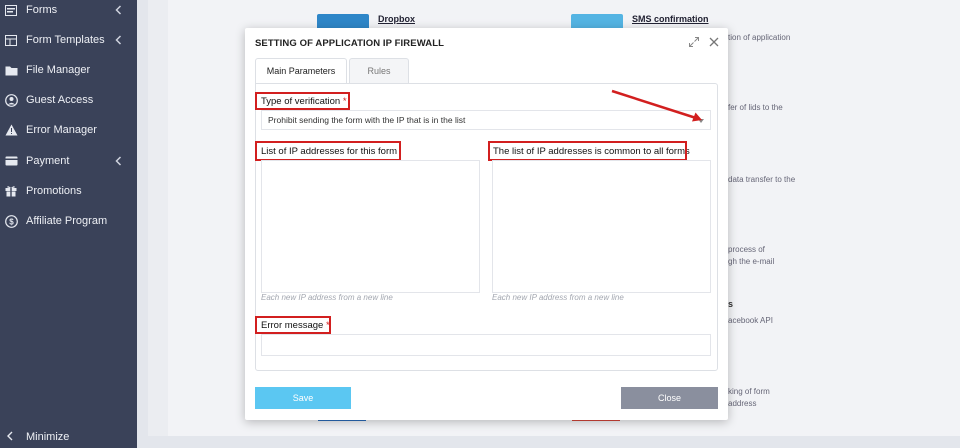 Image resolution: width=960 pixels, height=448 pixels. Describe the element at coordinates (558, 297) in the screenshot. I see `ip-list-common-hint: Each new IP address from a new line` at that location.